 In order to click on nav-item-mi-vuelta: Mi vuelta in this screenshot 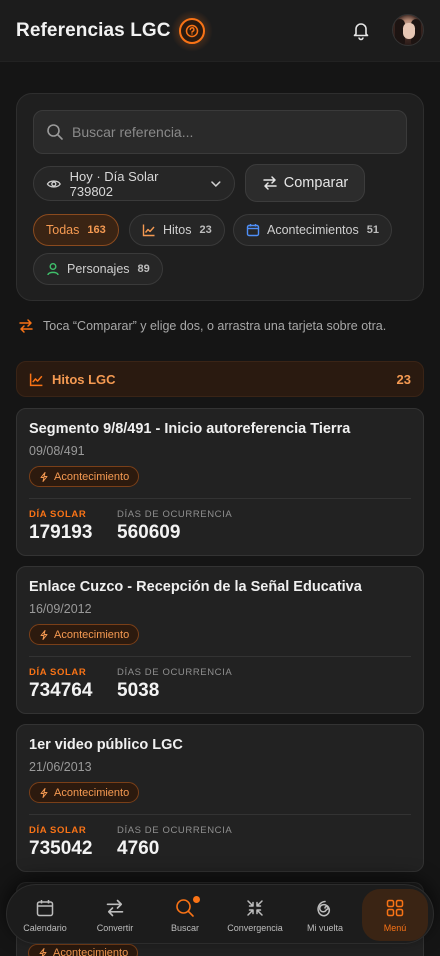, I will do `click(325, 915)`.